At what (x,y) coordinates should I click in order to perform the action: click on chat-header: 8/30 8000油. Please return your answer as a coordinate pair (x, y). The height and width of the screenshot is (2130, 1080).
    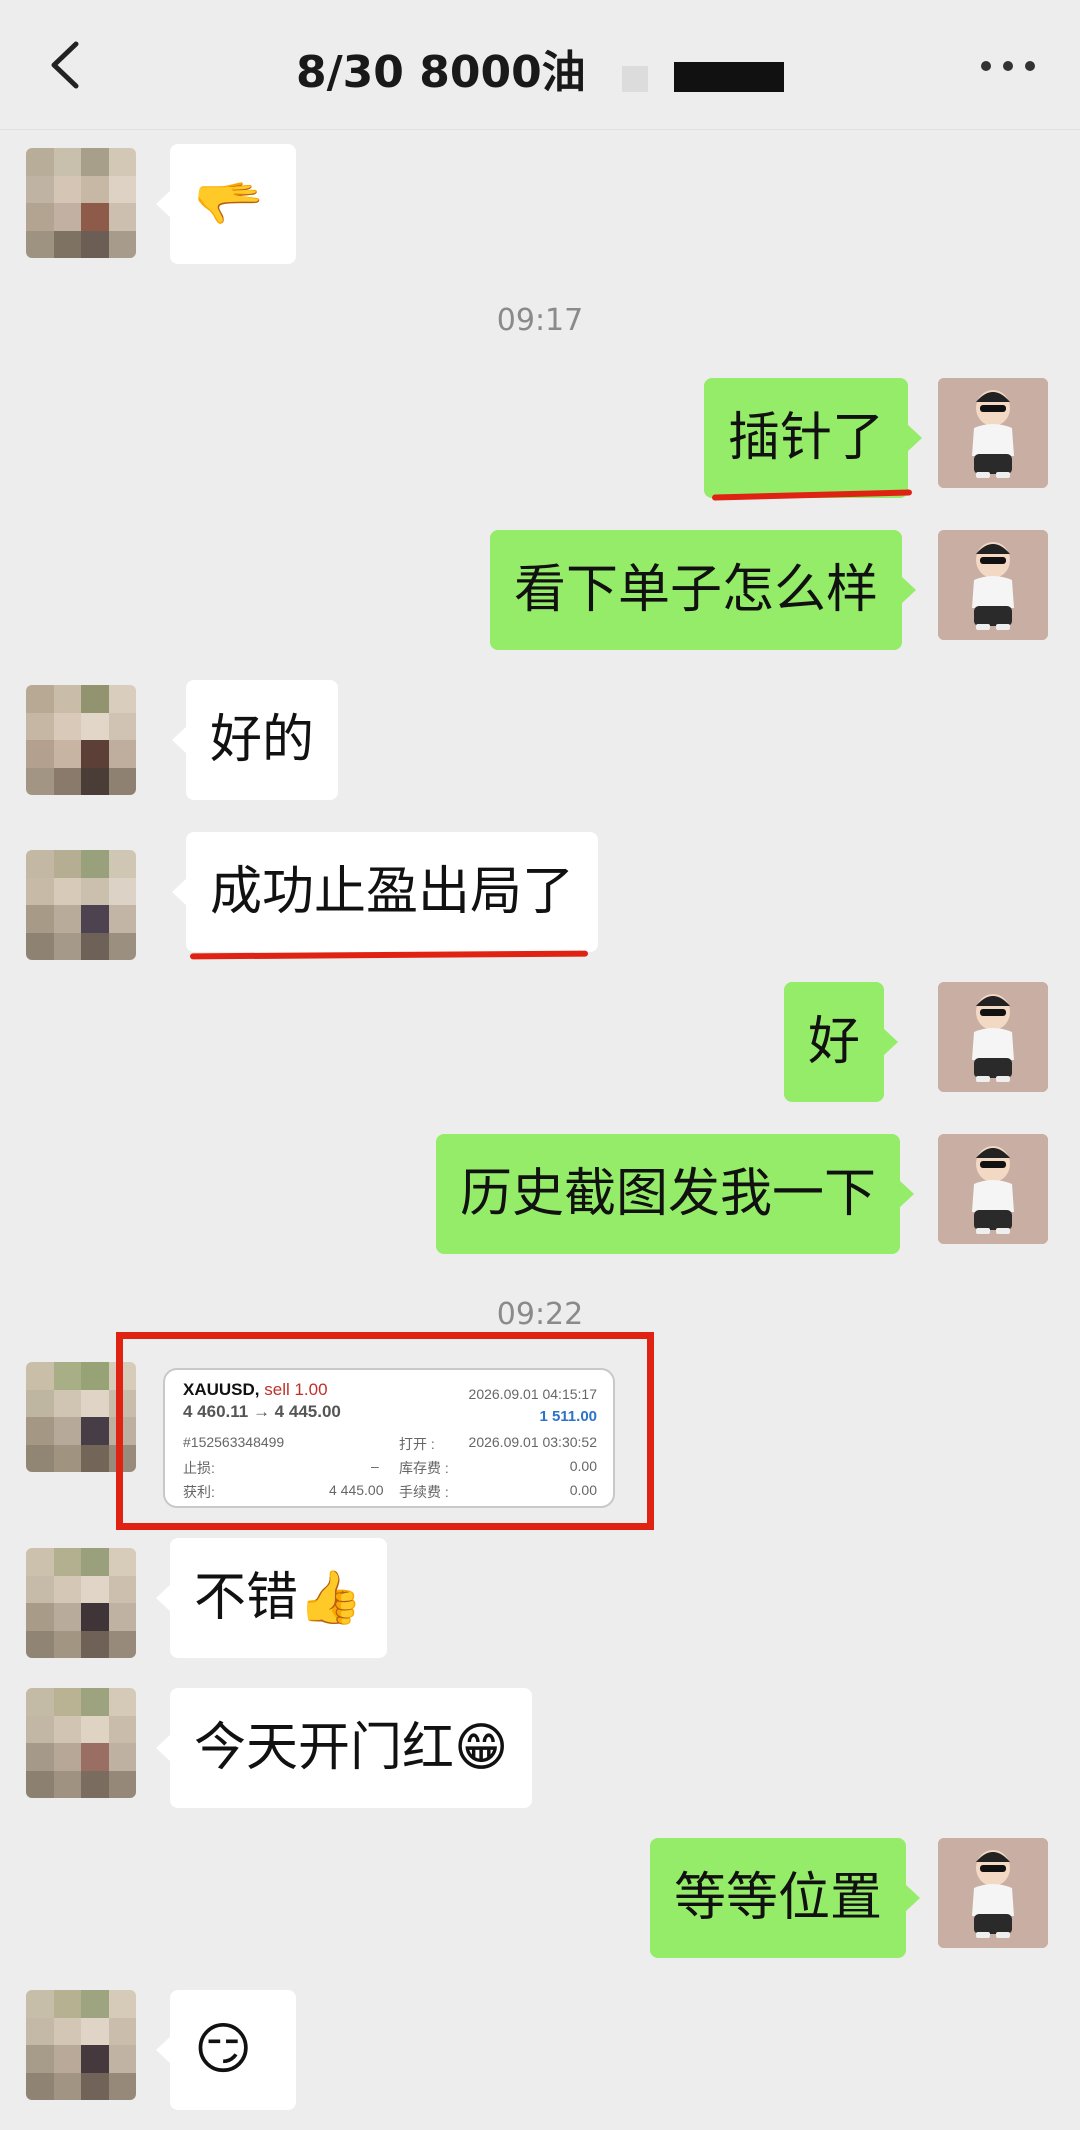
    Looking at the image, I should click on (540, 65).